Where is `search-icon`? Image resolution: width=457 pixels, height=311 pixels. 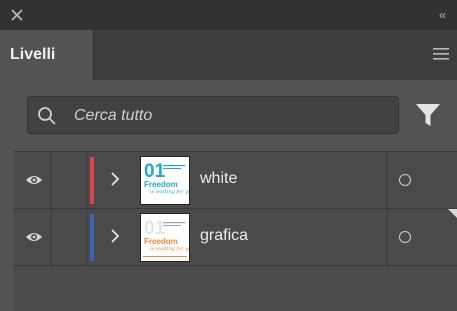 search-icon is located at coordinates (47, 116).